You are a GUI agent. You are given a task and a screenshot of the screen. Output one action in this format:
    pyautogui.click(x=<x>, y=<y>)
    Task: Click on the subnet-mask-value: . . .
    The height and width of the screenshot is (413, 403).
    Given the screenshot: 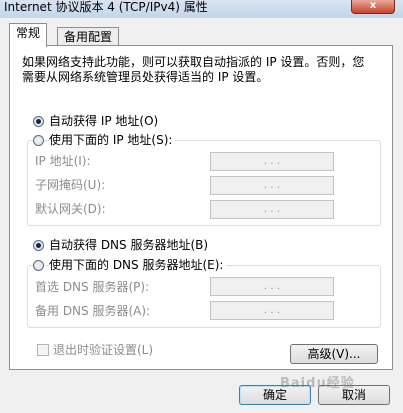 What is the action you would take?
    pyautogui.click(x=272, y=185)
    